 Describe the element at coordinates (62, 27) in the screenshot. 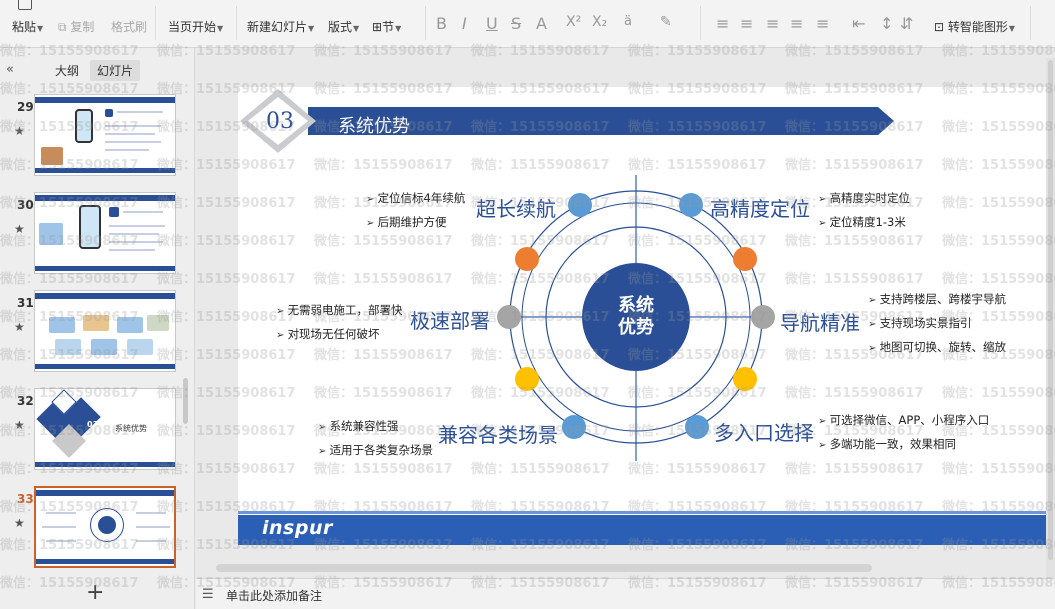

I see `copy-icon: ⧉` at that location.